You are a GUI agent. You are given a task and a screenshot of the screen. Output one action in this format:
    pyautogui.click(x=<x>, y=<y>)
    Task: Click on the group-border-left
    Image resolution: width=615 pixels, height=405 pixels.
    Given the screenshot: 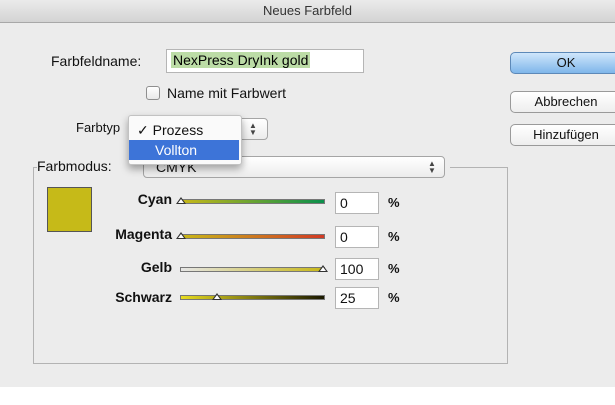 What is the action you would take?
    pyautogui.click(x=33, y=265)
    